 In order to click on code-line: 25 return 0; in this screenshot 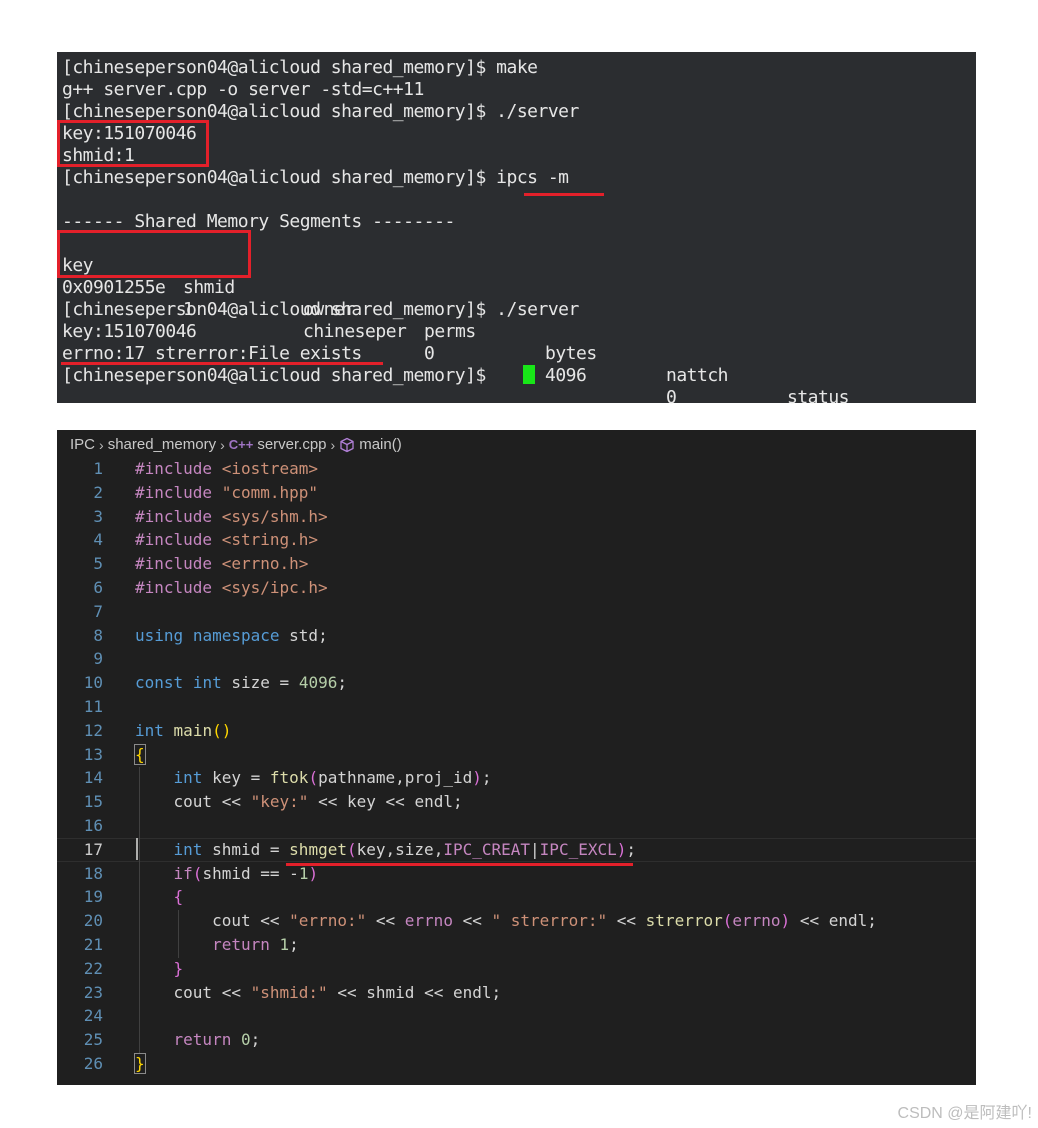, I will do `click(516, 1040)`.